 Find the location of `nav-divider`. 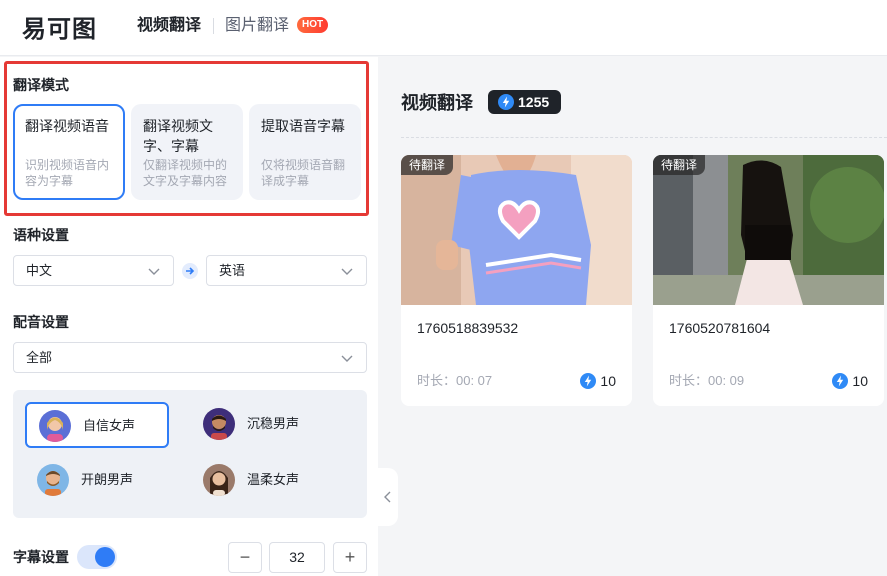

nav-divider is located at coordinates (213, 26).